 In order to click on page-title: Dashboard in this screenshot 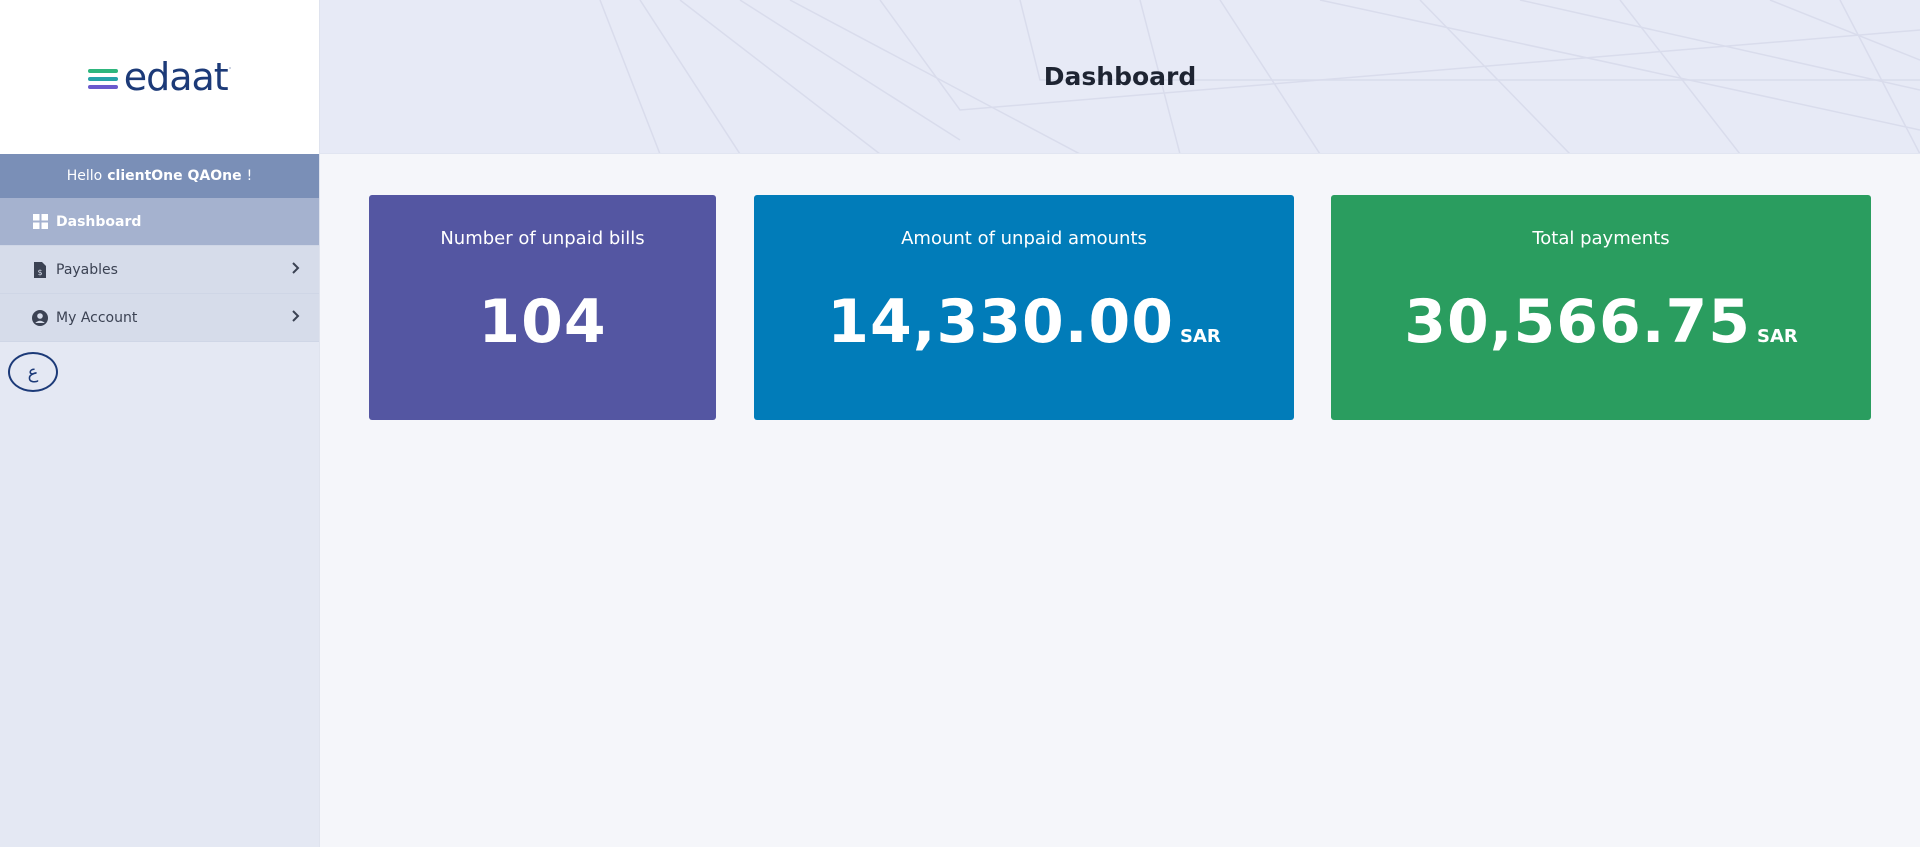, I will do `click(1120, 76)`.